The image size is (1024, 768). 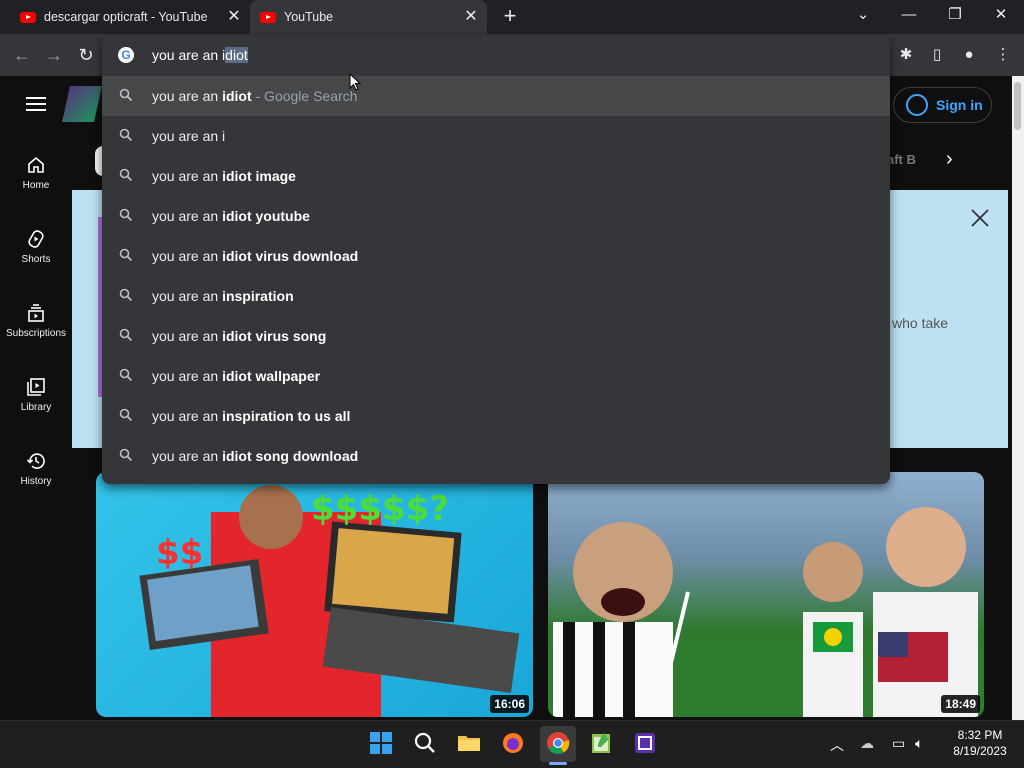 What do you see at coordinates (381, 743) in the screenshot?
I see `windows-start-icon` at bounding box center [381, 743].